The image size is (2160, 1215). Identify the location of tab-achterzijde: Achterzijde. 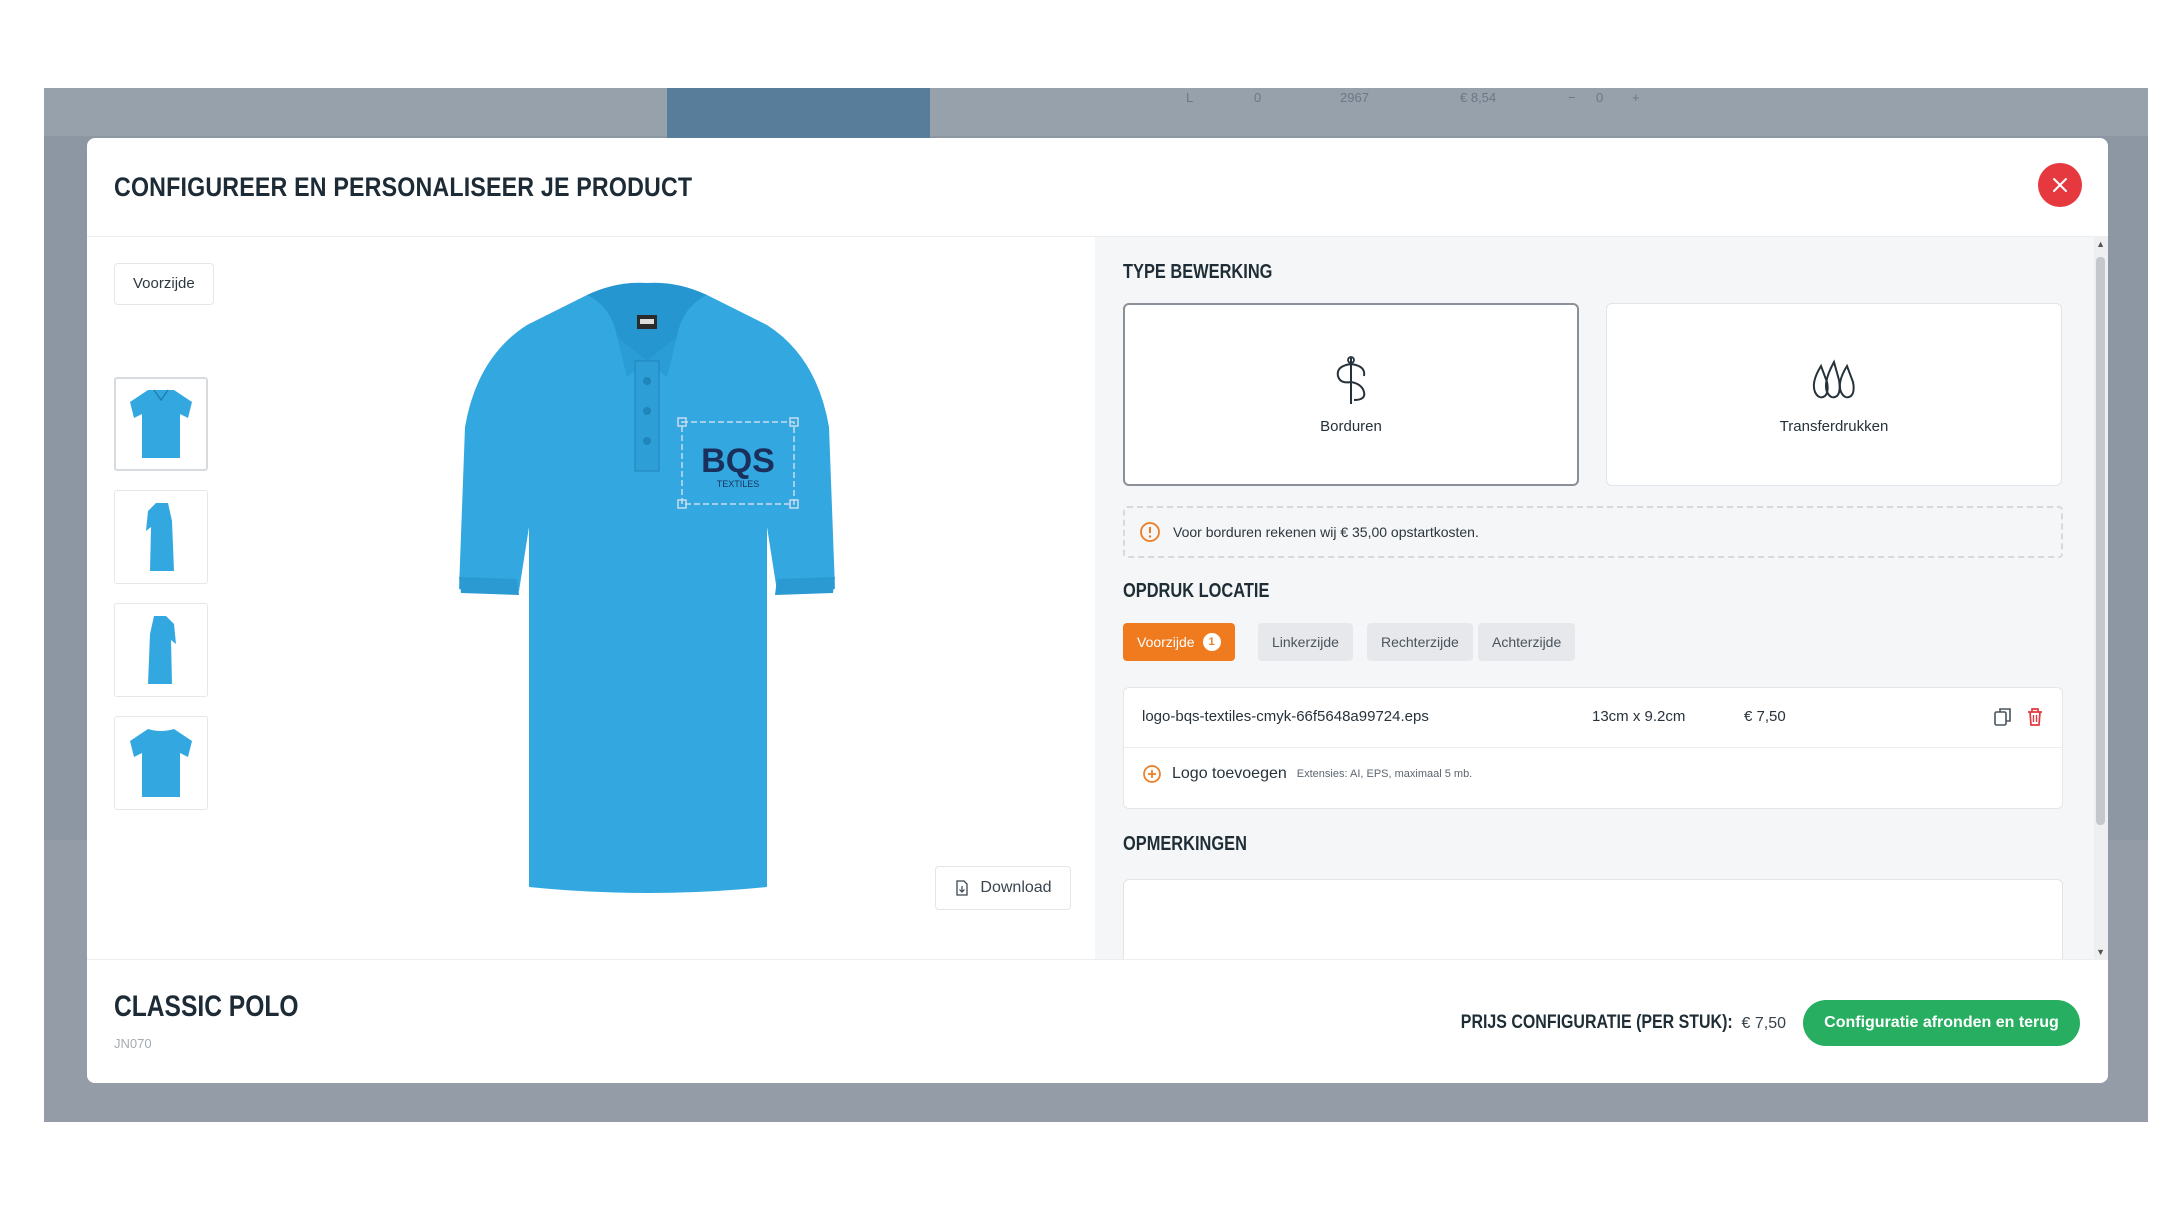
(1527, 642).